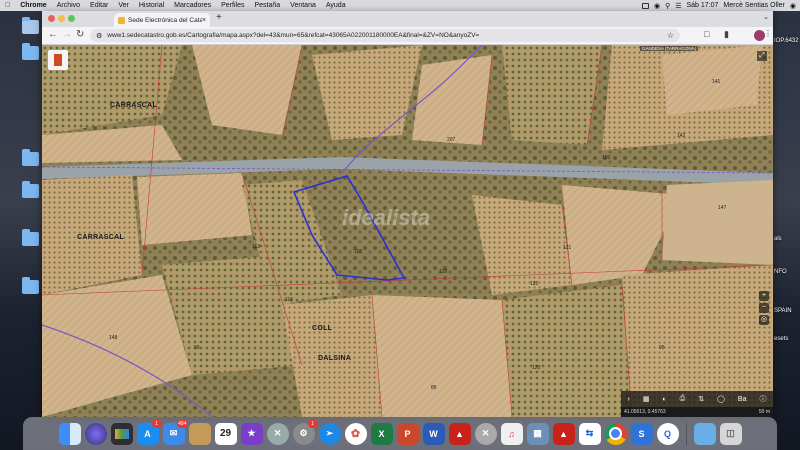 The image size is (800, 450). Describe the element at coordinates (433, 433) in the screenshot. I see `word-icon: W` at that location.